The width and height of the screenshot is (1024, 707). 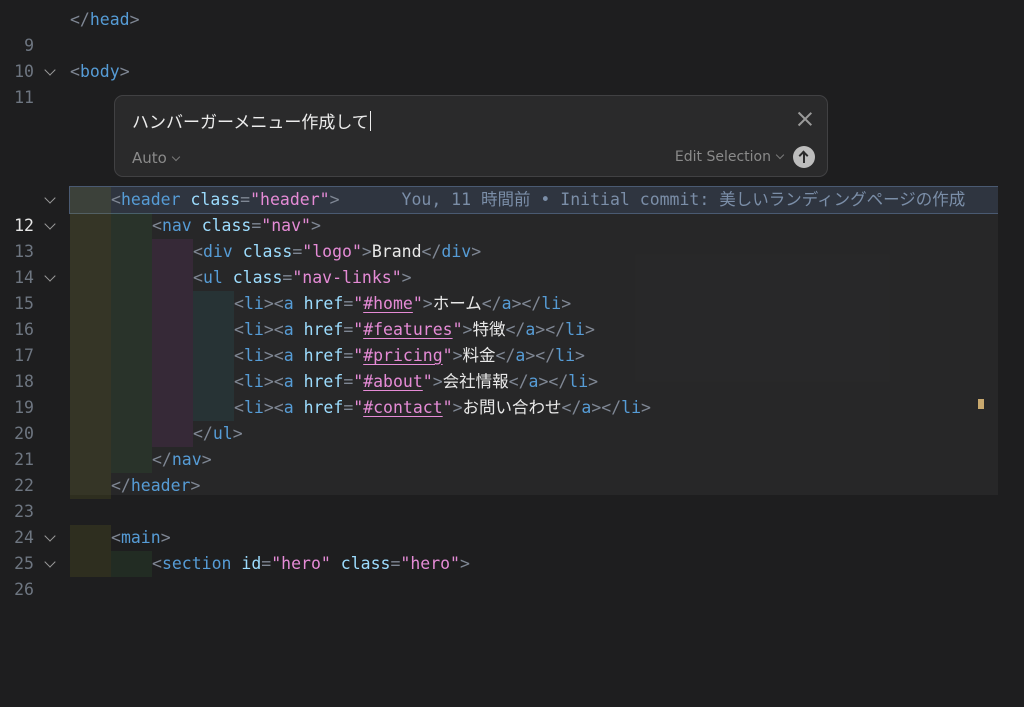 What do you see at coordinates (512, 471) in the screenshot?
I see `code-line-22: 22 </nav>` at bounding box center [512, 471].